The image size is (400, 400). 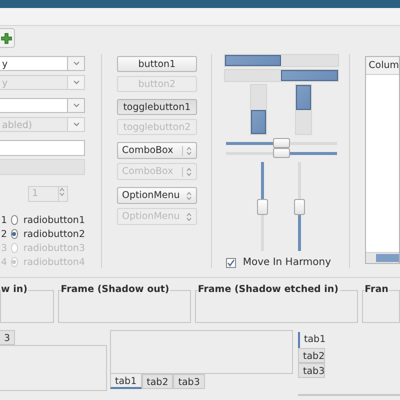 What do you see at coordinates (54, 234) in the screenshot?
I see `radio-label: radiobutton2` at bounding box center [54, 234].